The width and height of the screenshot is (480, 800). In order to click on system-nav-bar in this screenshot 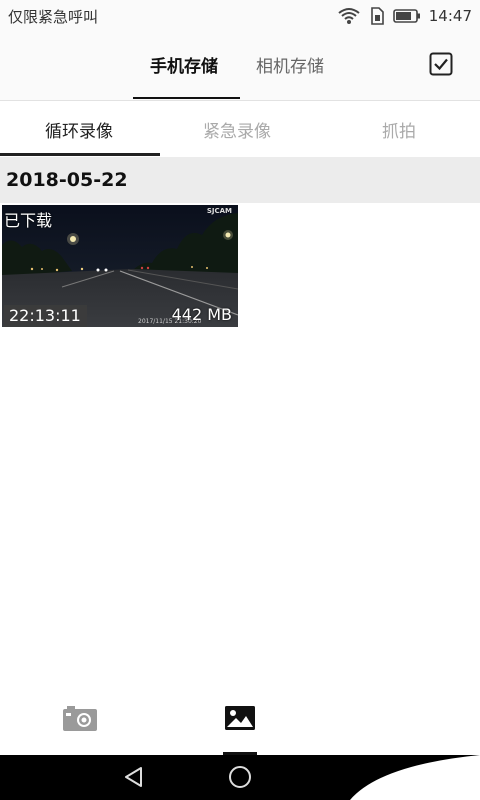, I will do `click(240, 777)`.